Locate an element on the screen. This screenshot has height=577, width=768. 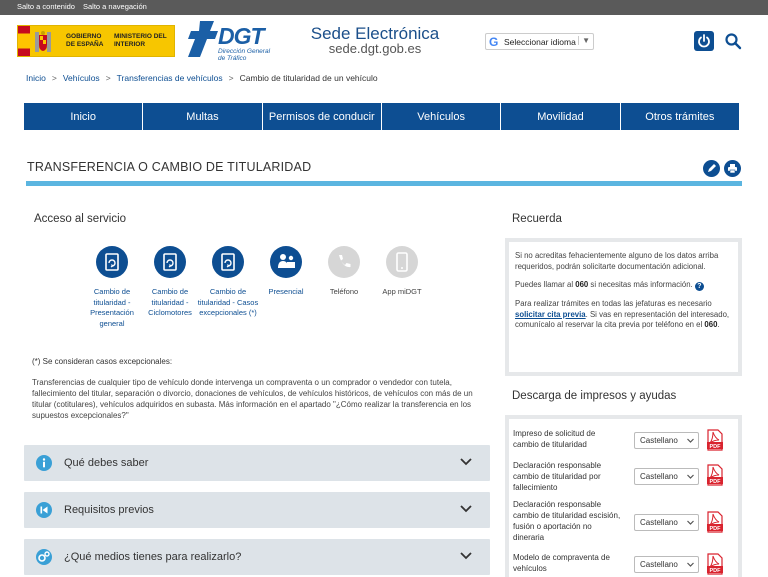
service-label: Presencial is located at coordinates (286, 291).